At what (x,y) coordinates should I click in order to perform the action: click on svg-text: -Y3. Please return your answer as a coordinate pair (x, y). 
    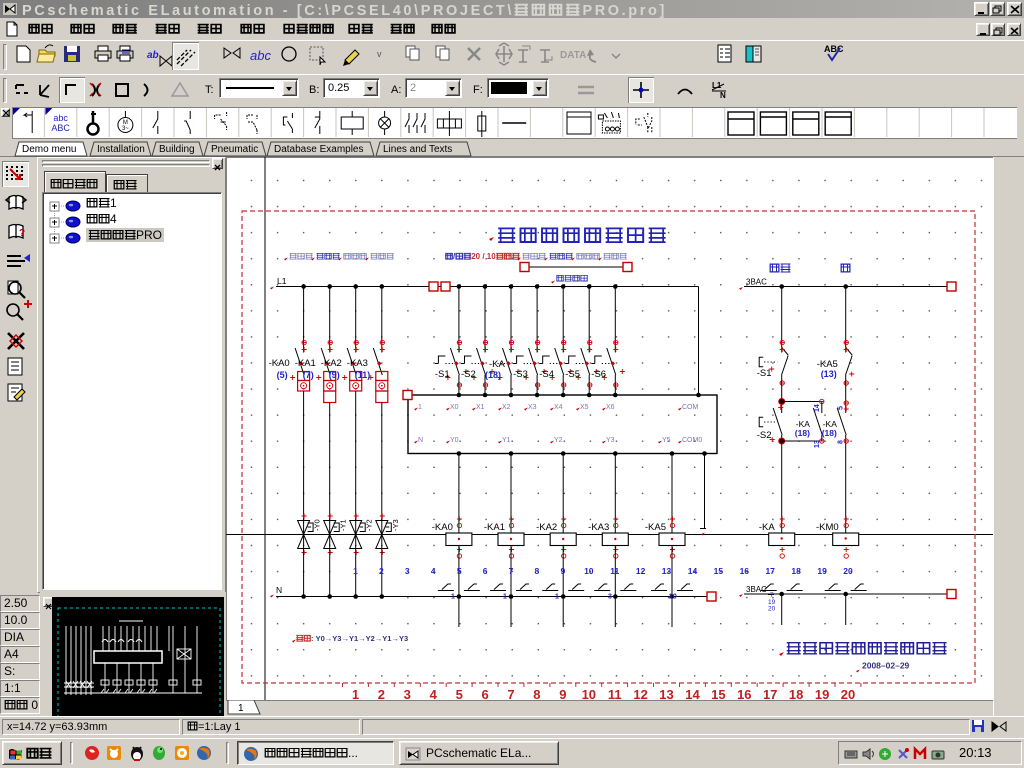
    Looking at the image, I should click on (395, 525).